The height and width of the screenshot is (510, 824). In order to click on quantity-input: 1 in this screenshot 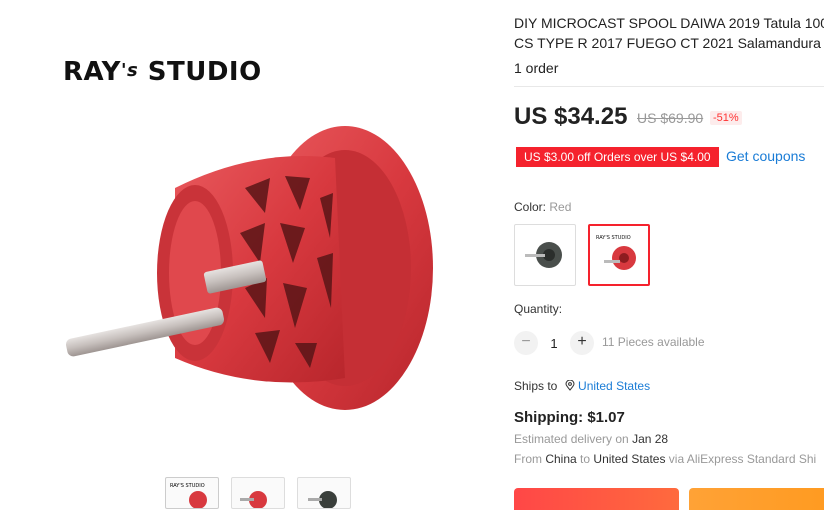, I will do `click(554, 343)`.